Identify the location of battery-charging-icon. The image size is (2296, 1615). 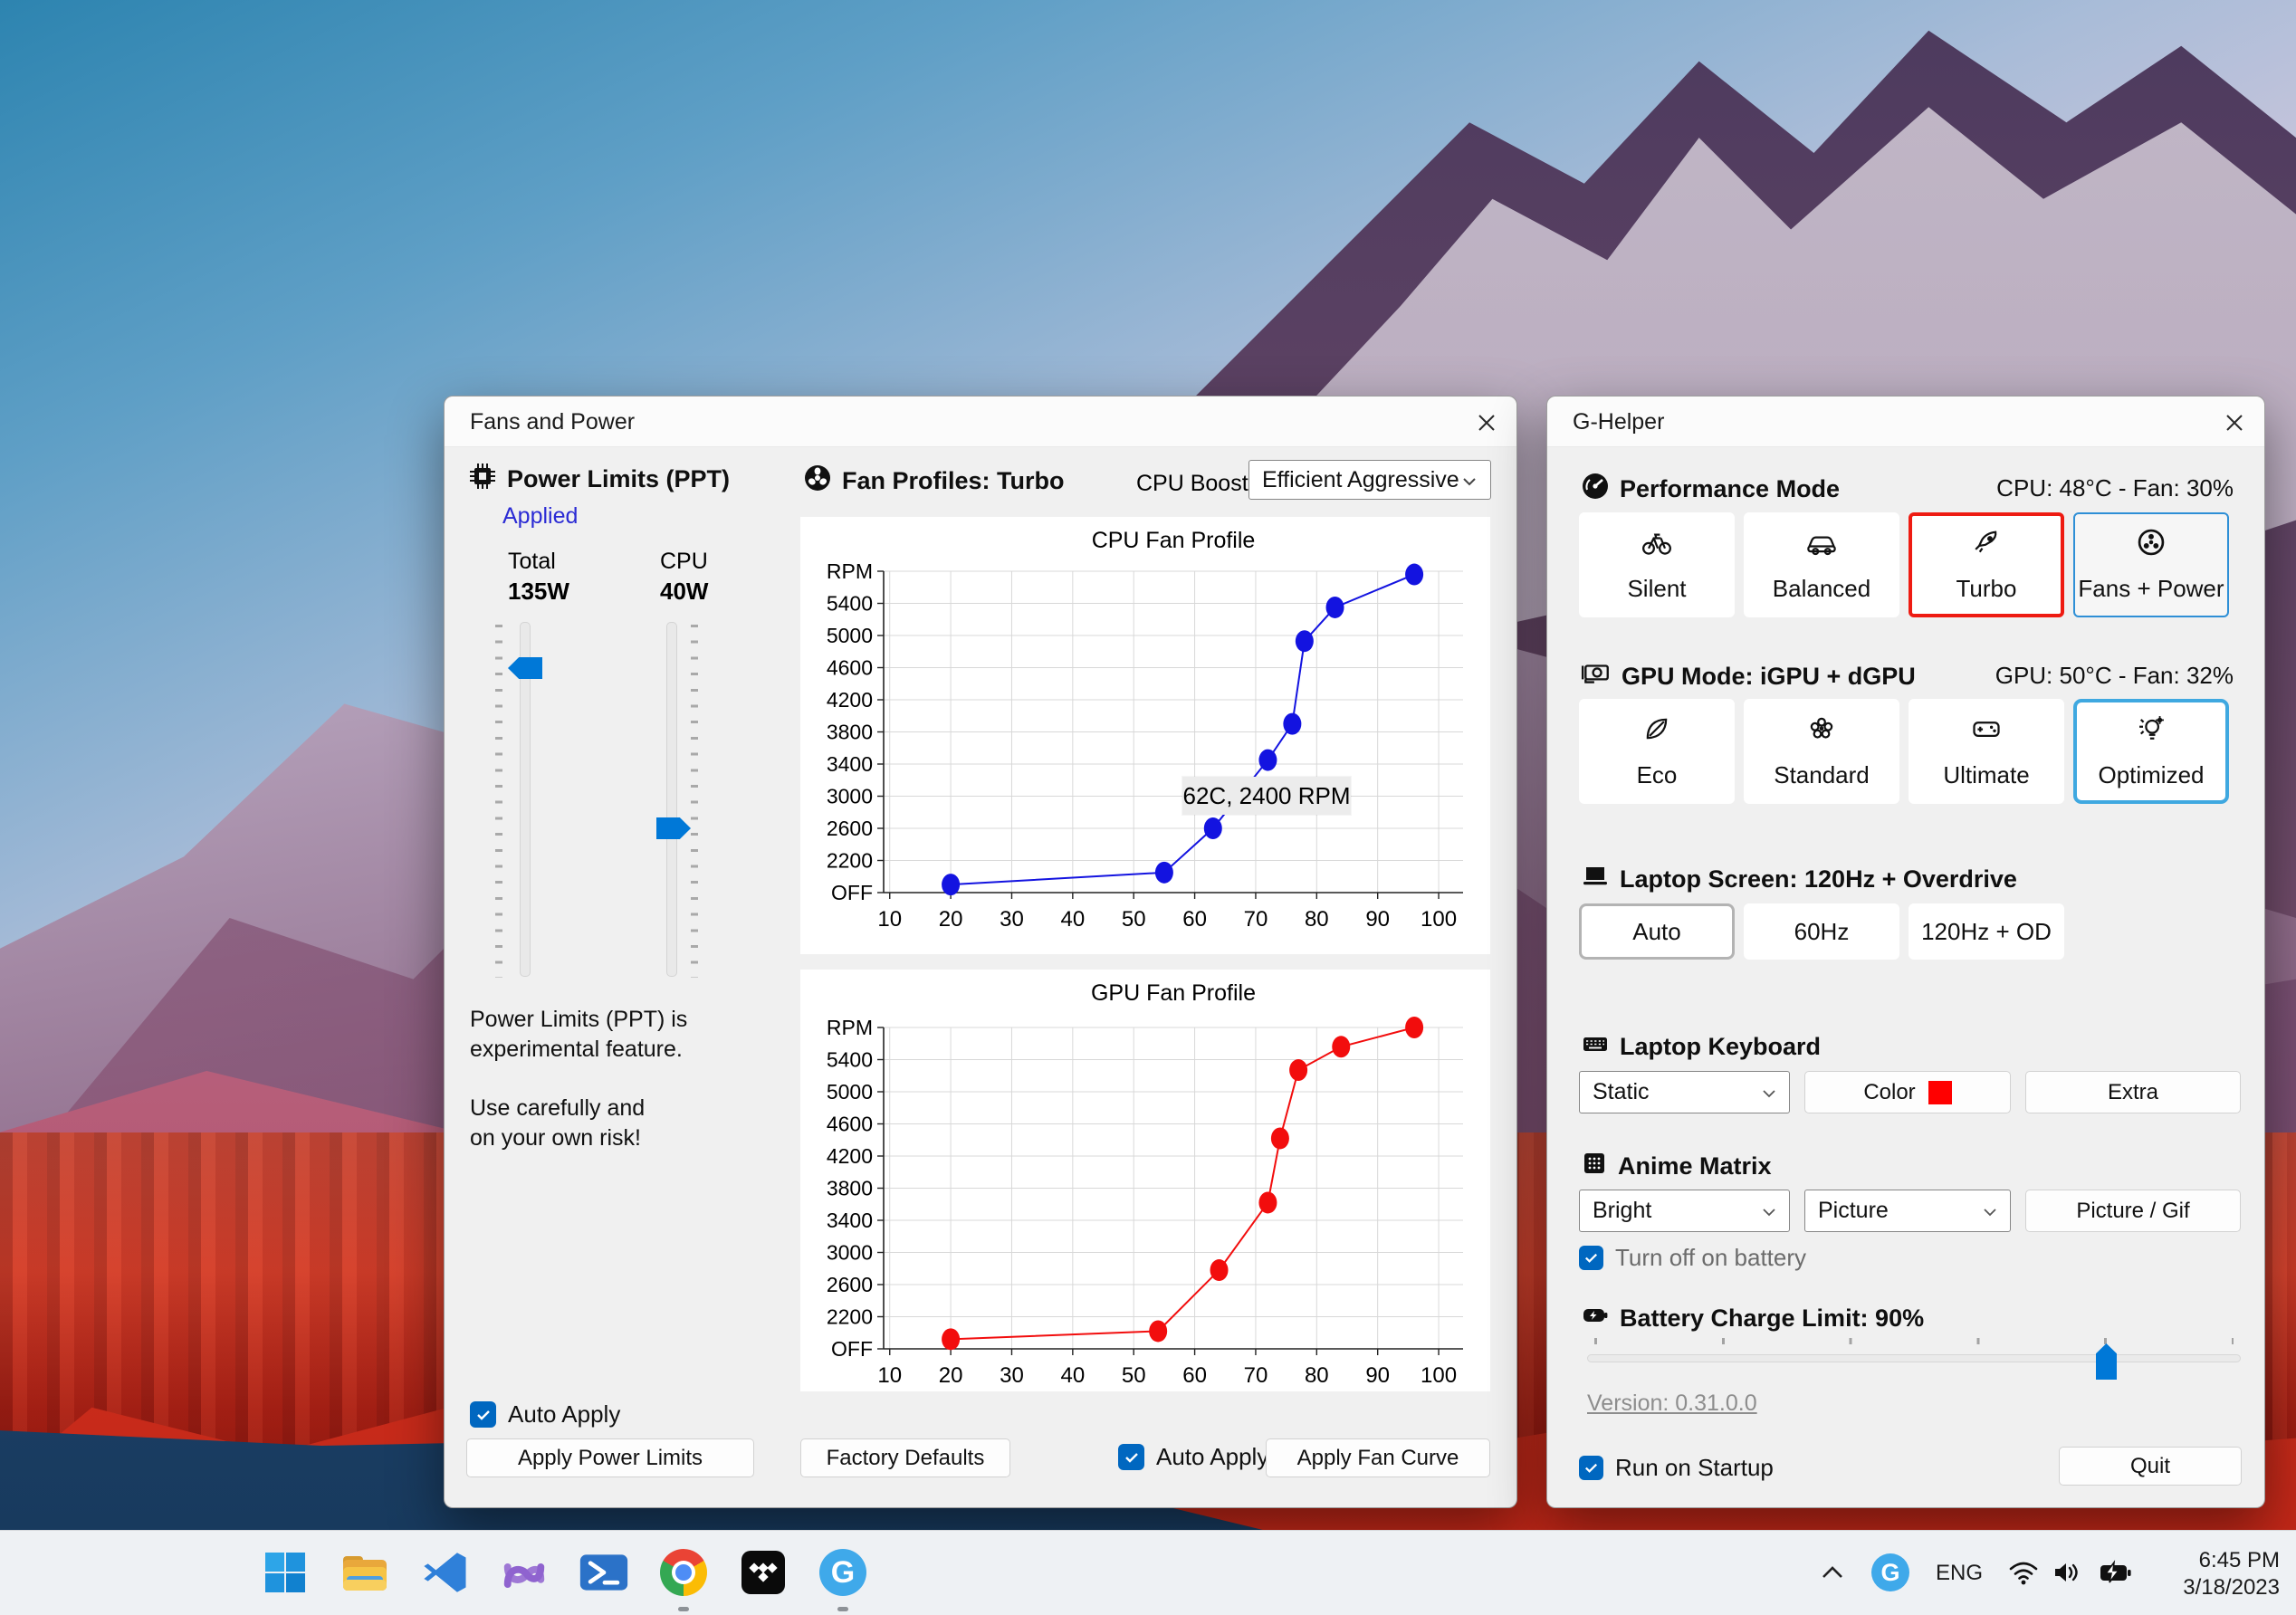
(2114, 1572).